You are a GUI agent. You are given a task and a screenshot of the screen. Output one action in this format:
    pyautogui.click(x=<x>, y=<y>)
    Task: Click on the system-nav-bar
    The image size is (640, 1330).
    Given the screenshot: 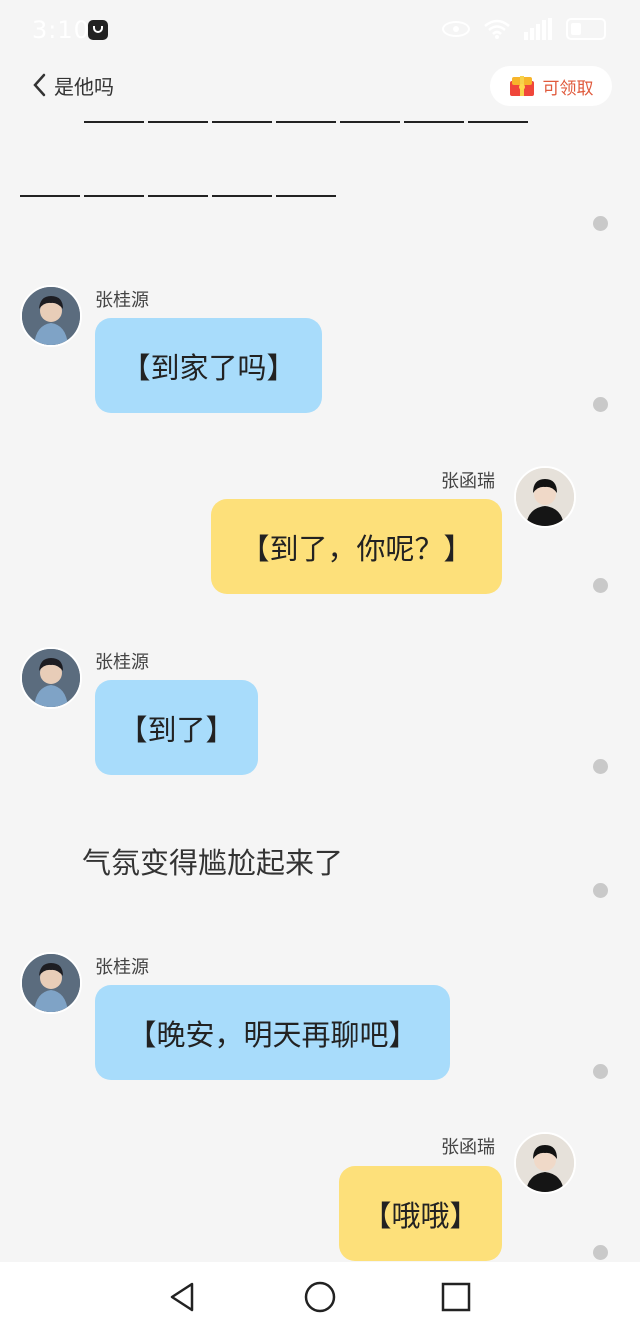 What is the action you would take?
    pyautogui.click(x=320, y=1296)
    